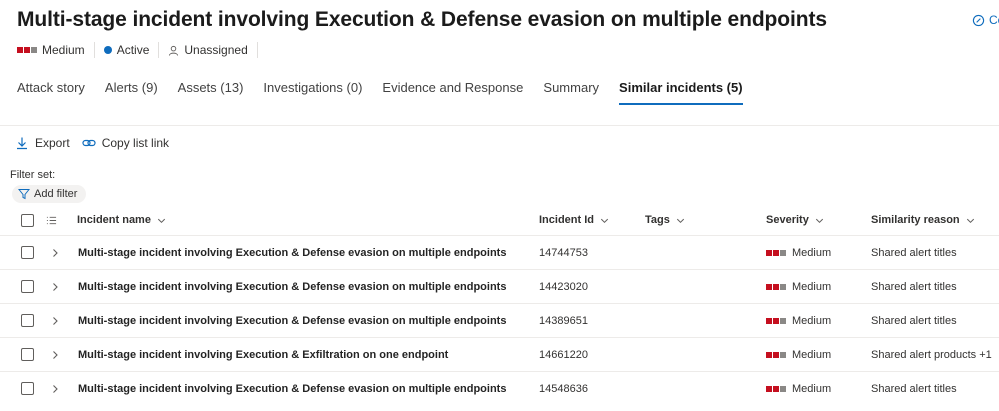  Describe the element at coordinates (56, 194) in the screenshot. I see `add-filter-label: Add filter` at that location.